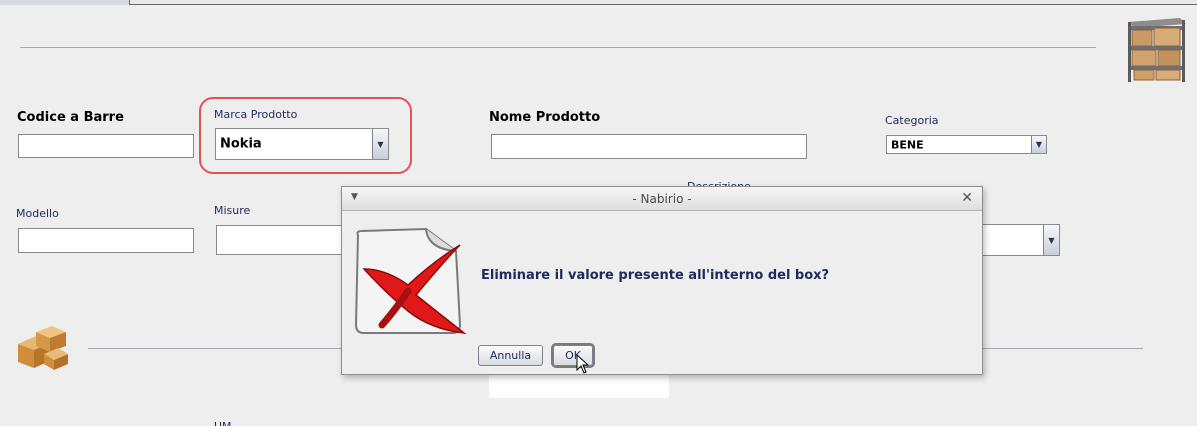  What do you see at coordinates (967, 198) in the screenshot?
I see `close-icon: ✕` at bounding box center [967, 198].